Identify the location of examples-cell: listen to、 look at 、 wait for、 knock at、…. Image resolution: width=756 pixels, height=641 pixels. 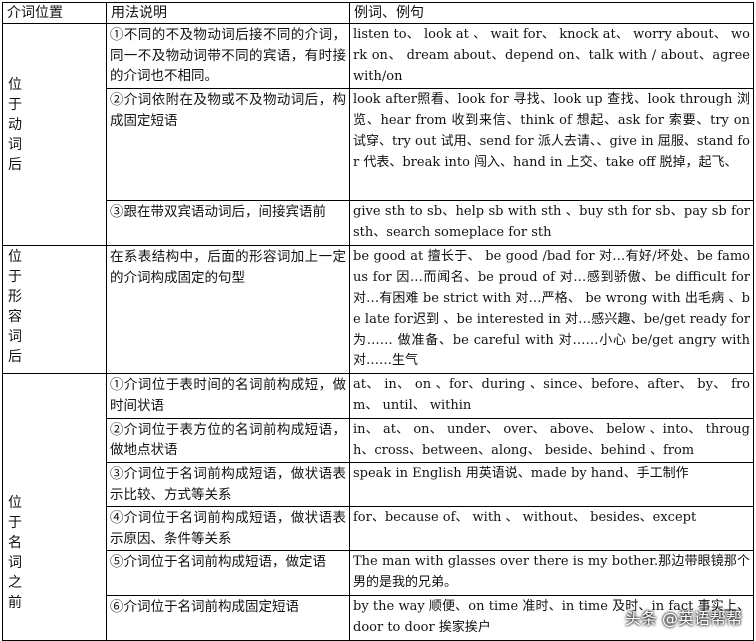
(551, 56).